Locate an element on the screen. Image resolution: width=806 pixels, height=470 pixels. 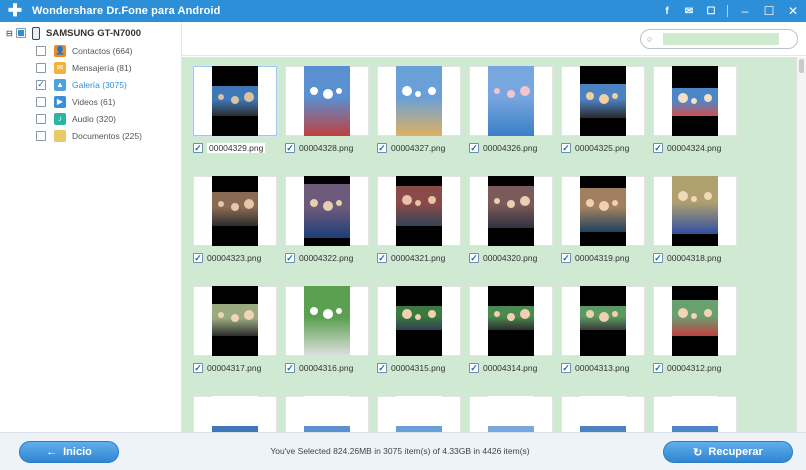
facebook-icon: f is located at coordinates (667, 11).